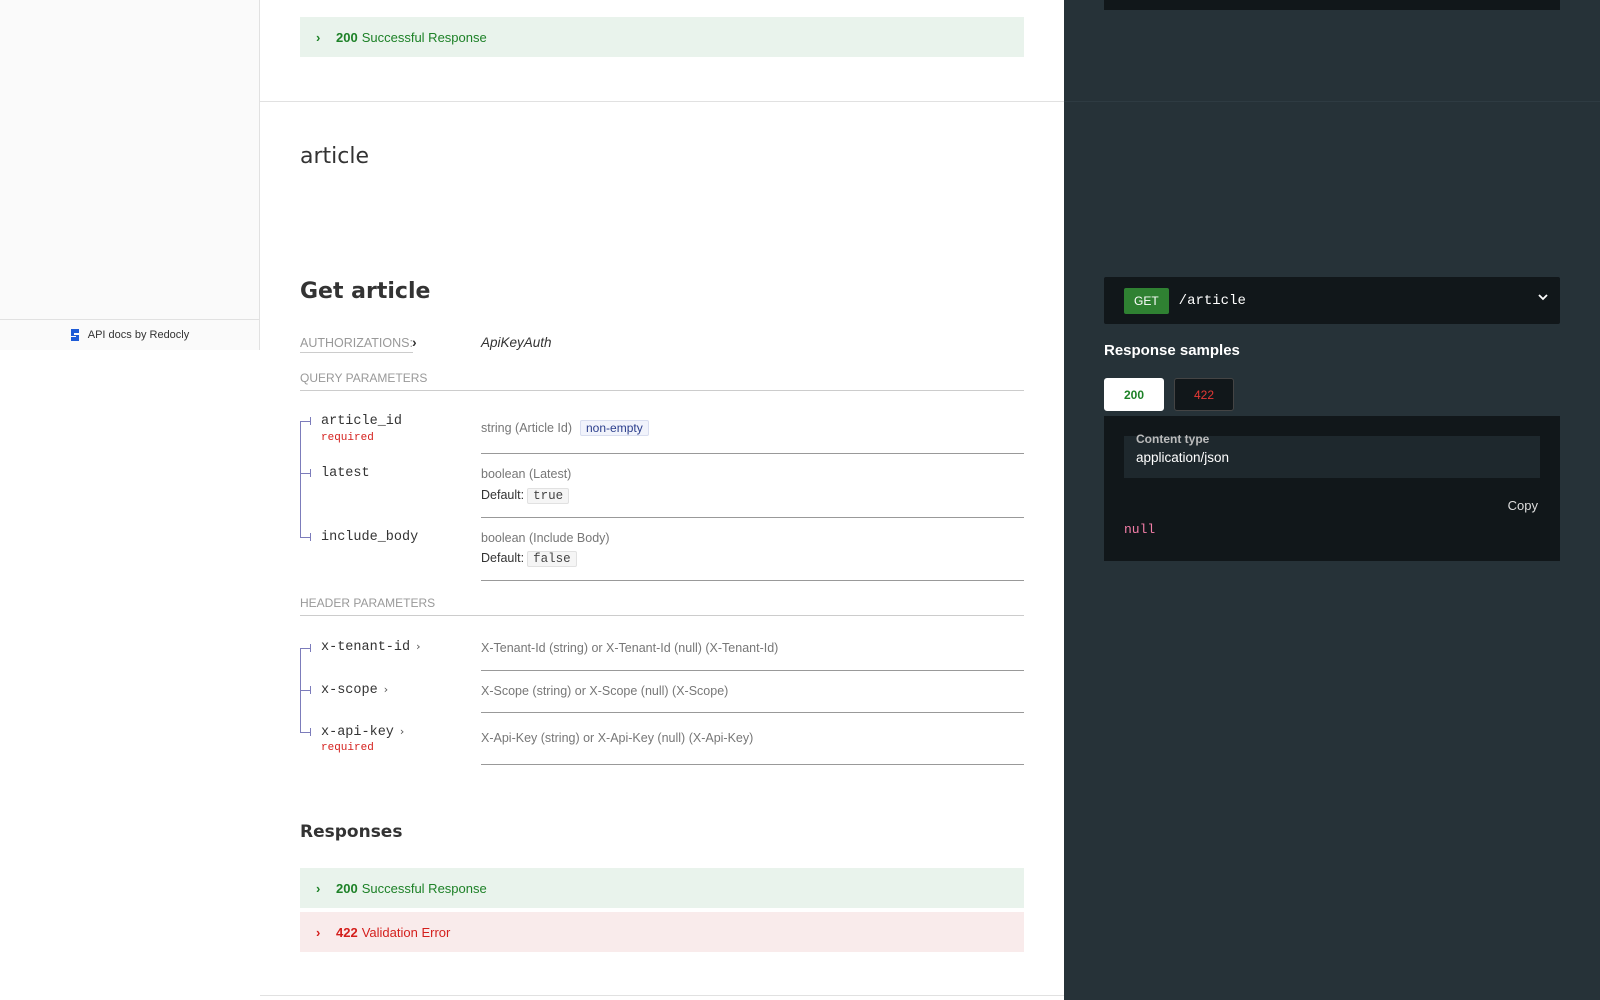  Describe the element at coordinates (1212, 300) in the screenshot. I see `endpoint-path: /article` at that location.